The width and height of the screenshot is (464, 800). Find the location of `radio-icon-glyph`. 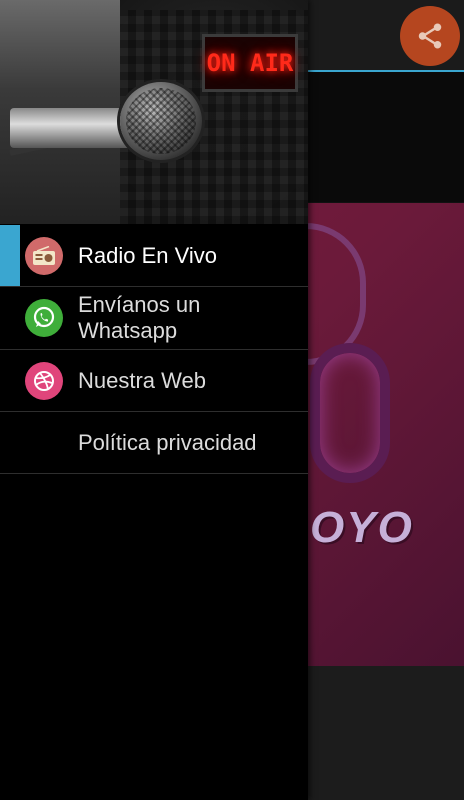

radio-icon-glyph is located at coordinates (44, 255).